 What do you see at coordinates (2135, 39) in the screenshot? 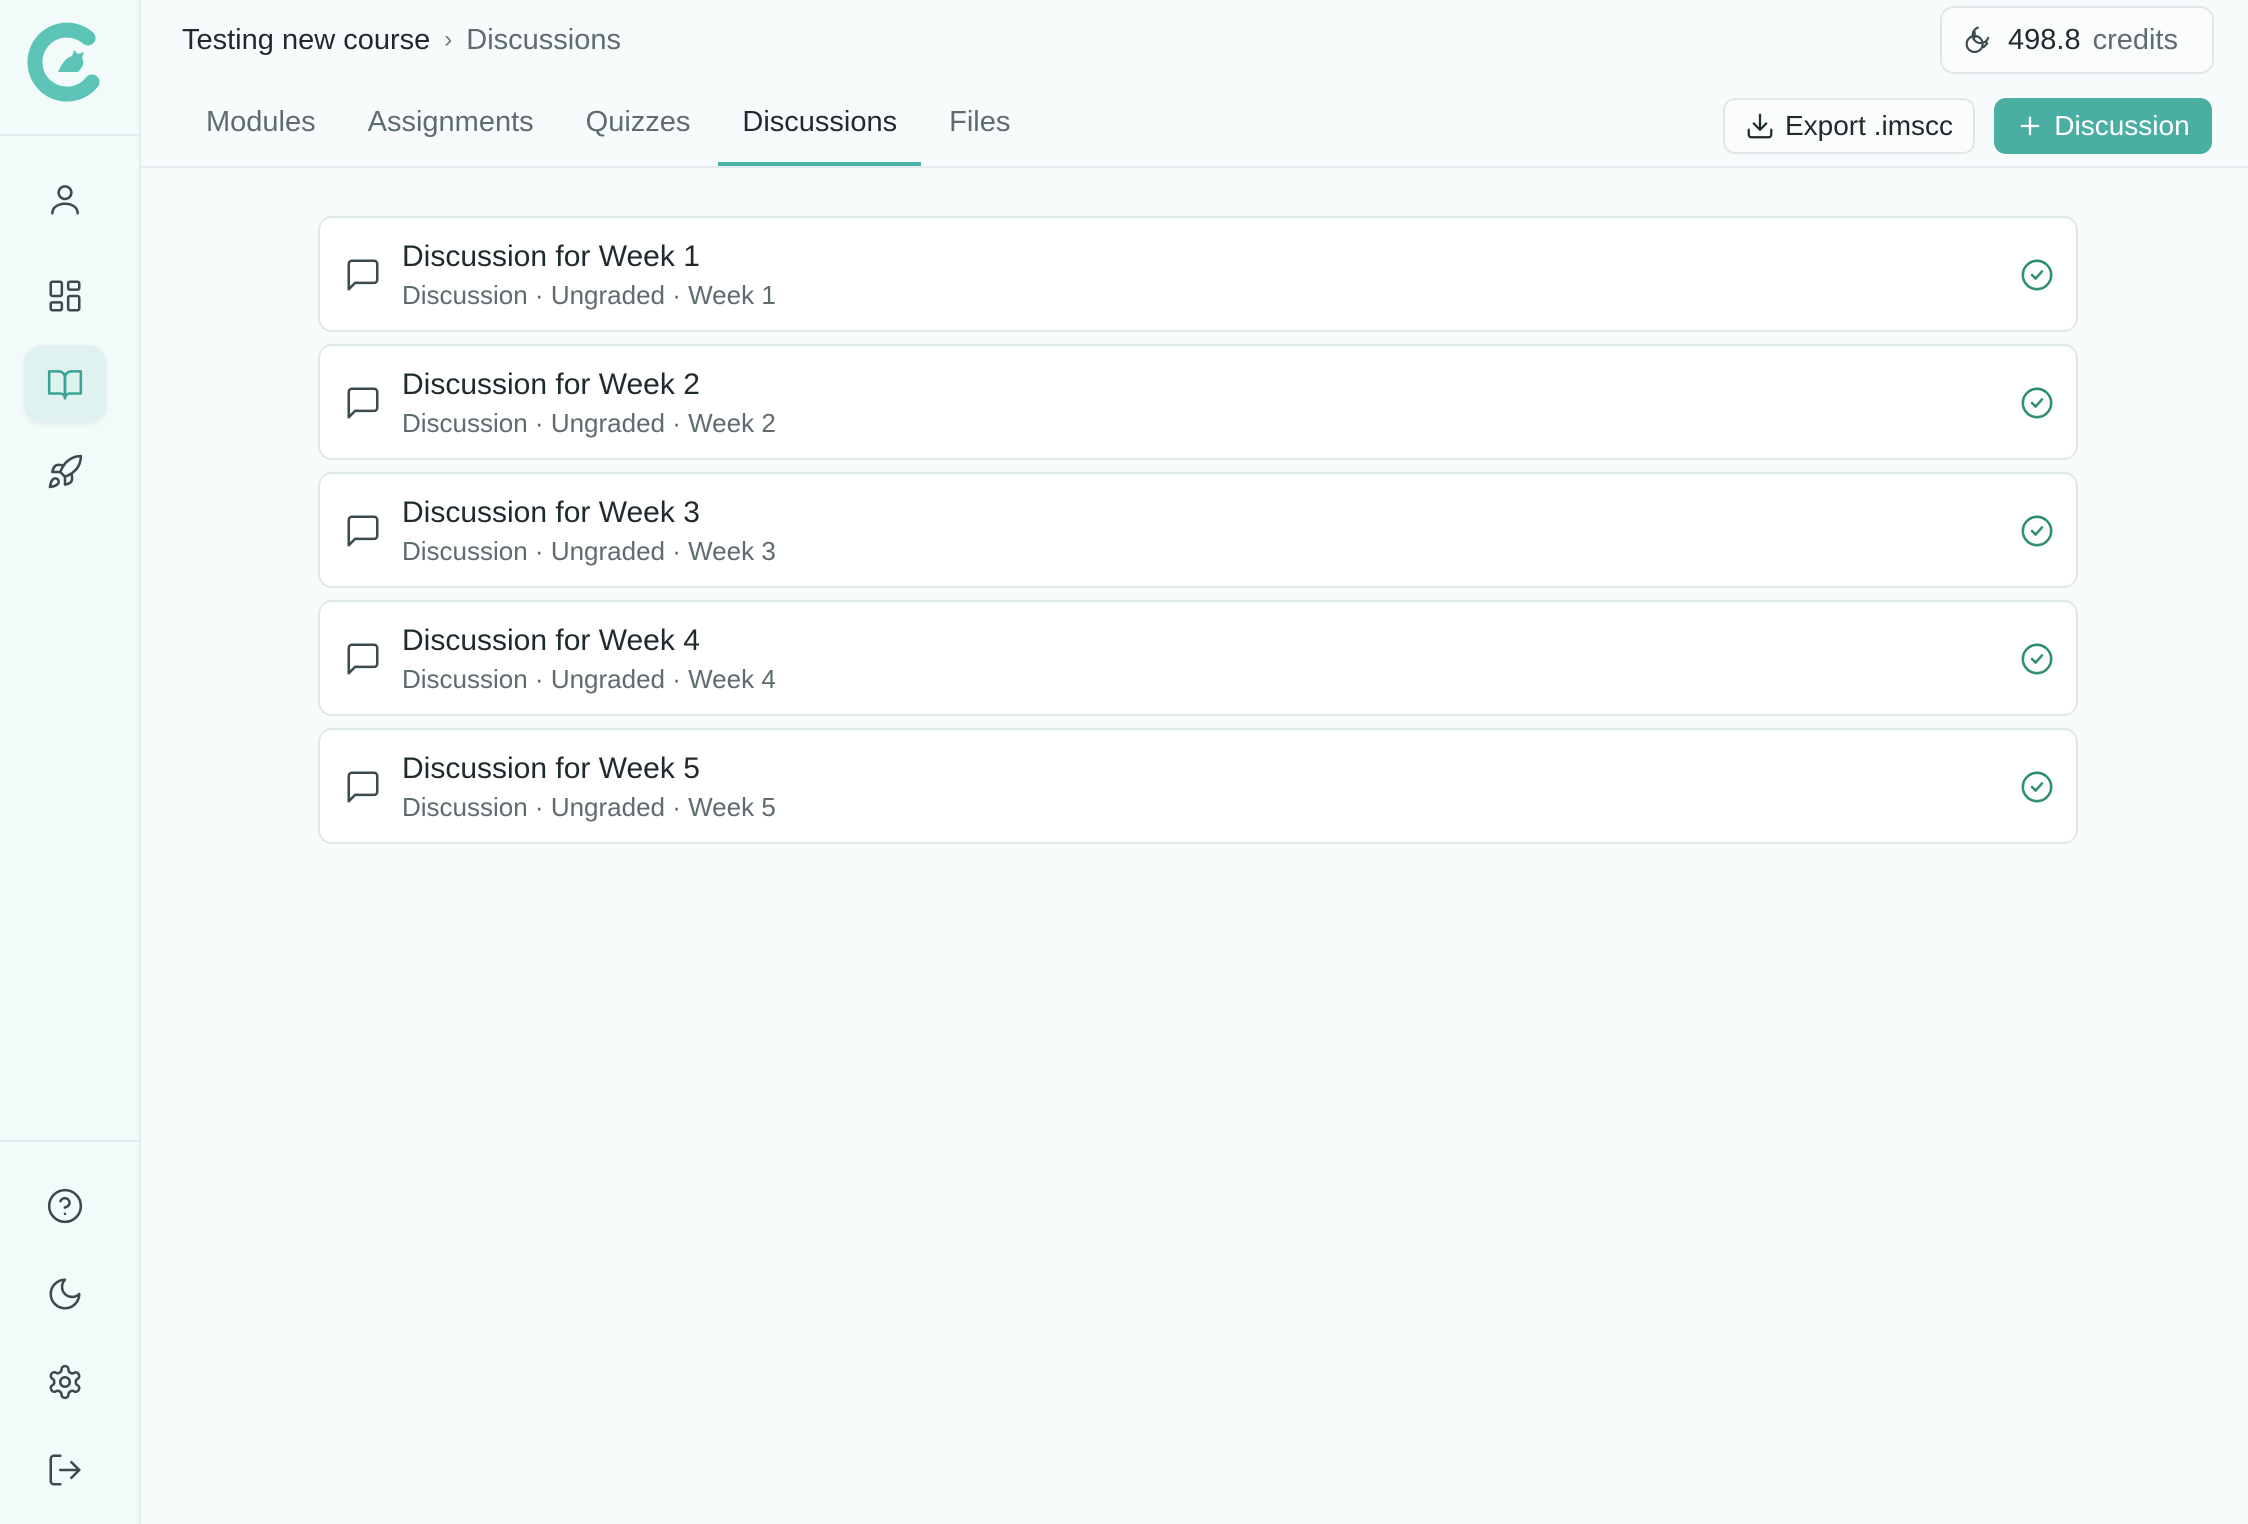
I see `credits-unit: credits` at bounding box center [2135, 39].